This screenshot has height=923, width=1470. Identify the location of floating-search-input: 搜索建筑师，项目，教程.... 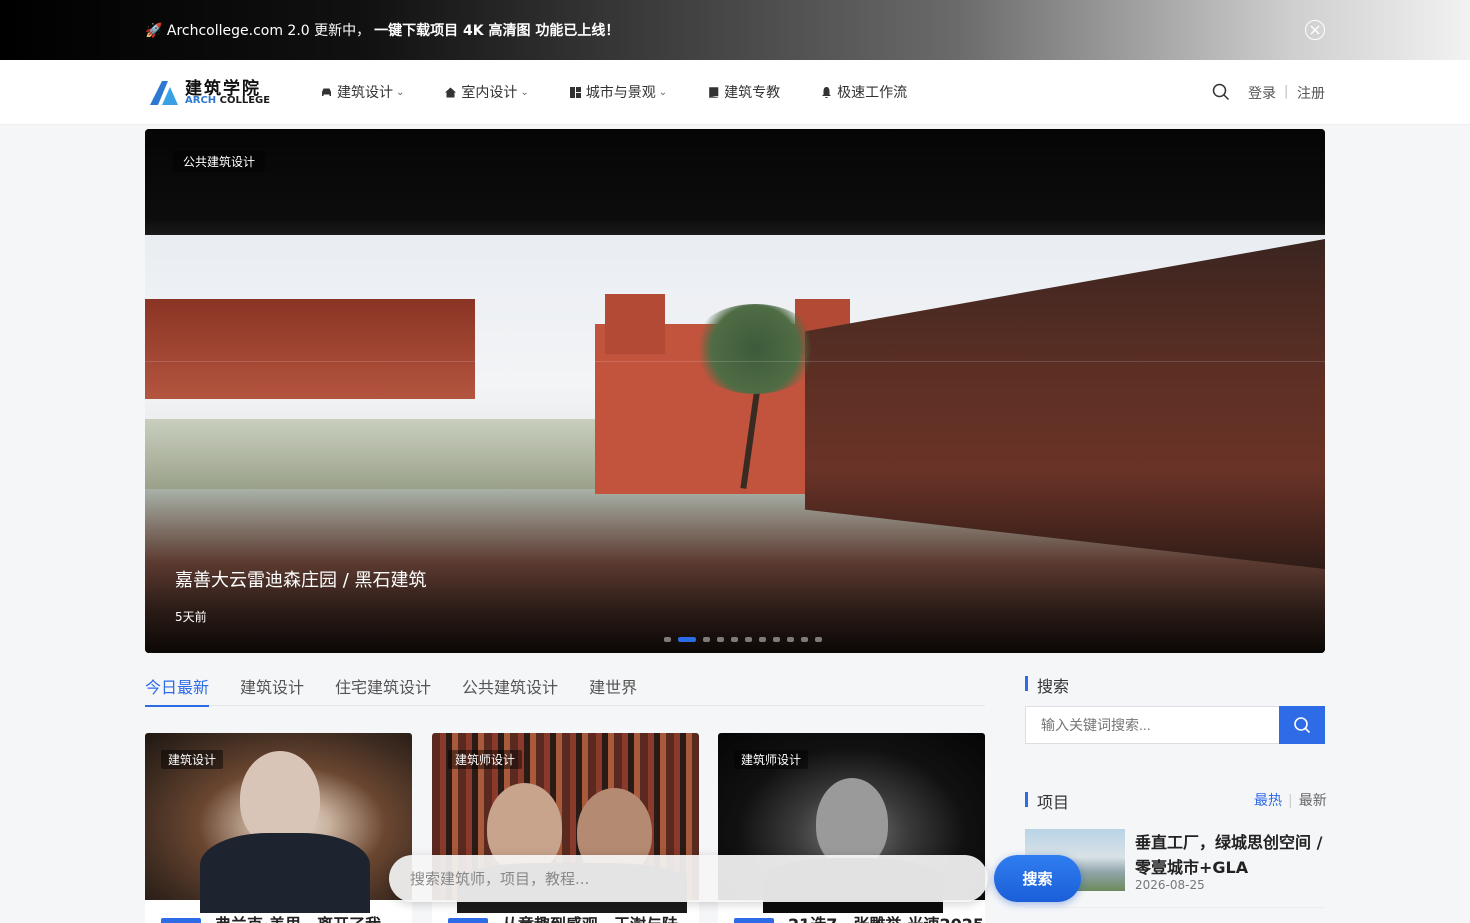
(688, 878).